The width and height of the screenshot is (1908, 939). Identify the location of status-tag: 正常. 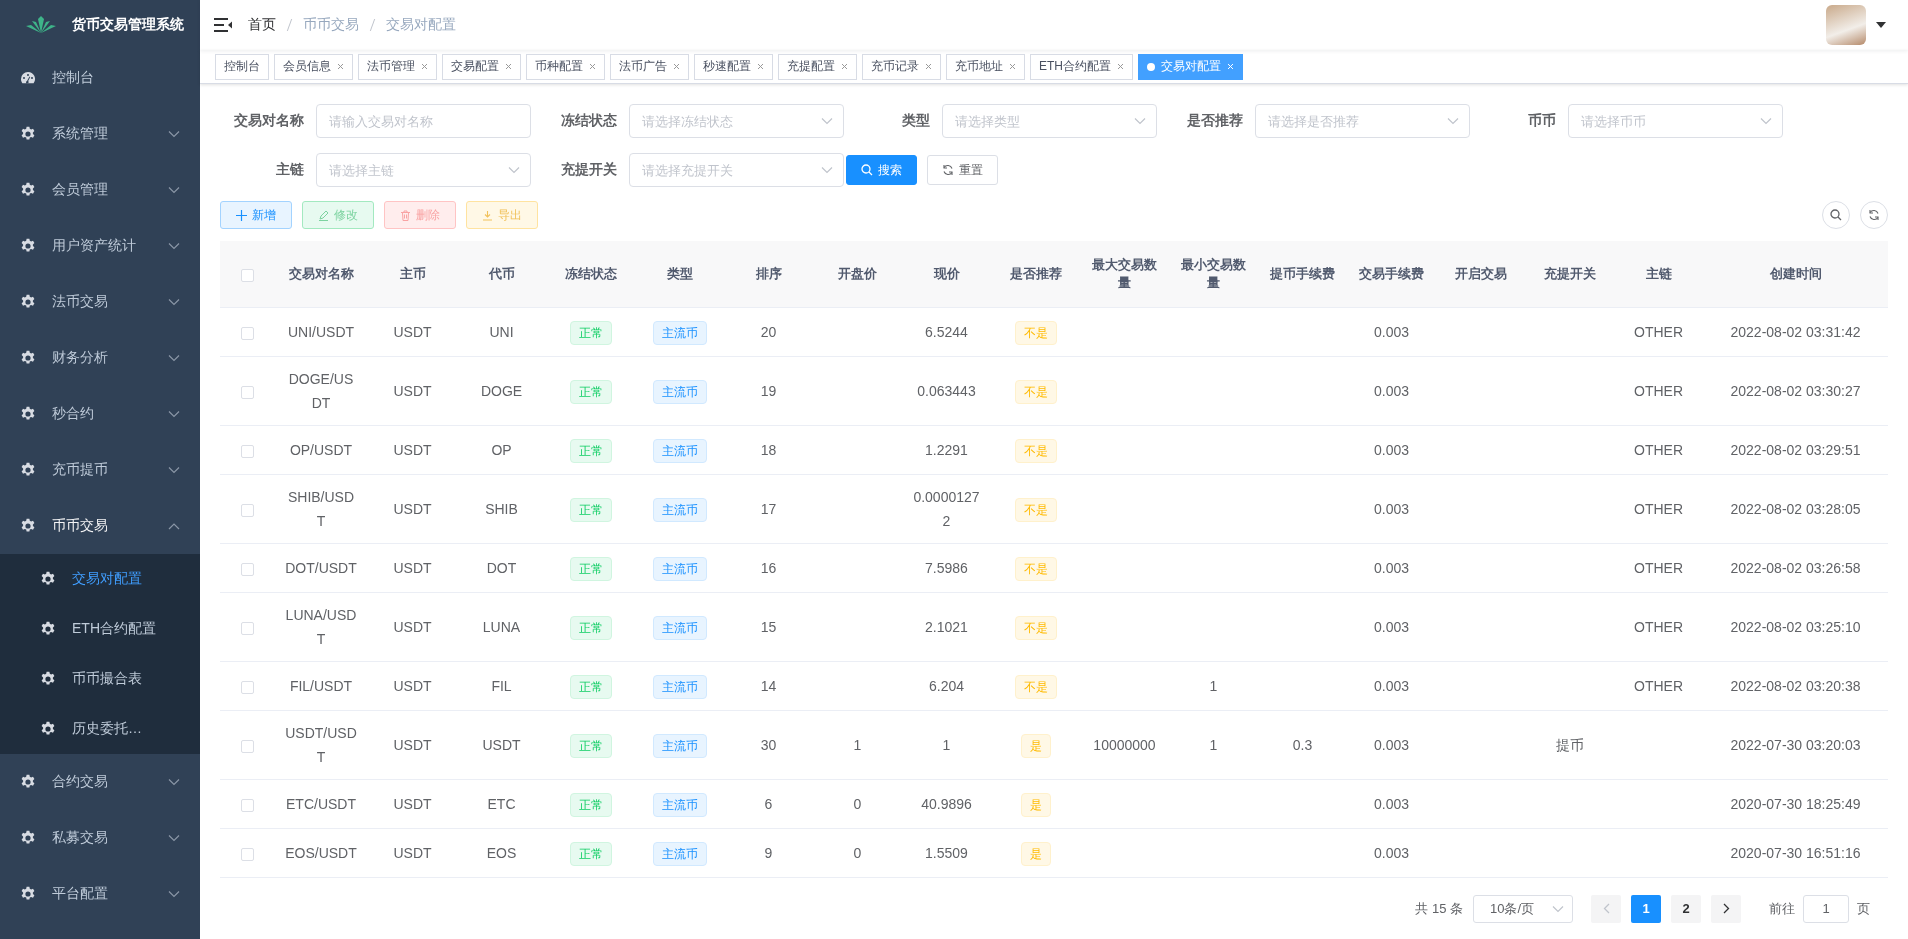
(590, 627).